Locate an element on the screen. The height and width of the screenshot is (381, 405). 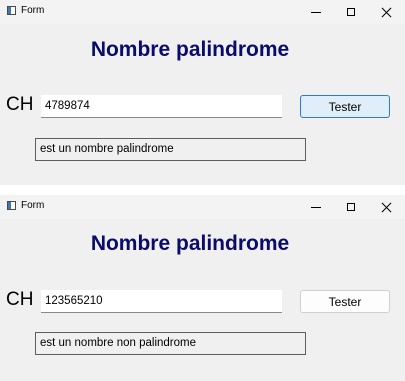
result-label: est un nombre non palindrome is located at coordinates (170, 343).